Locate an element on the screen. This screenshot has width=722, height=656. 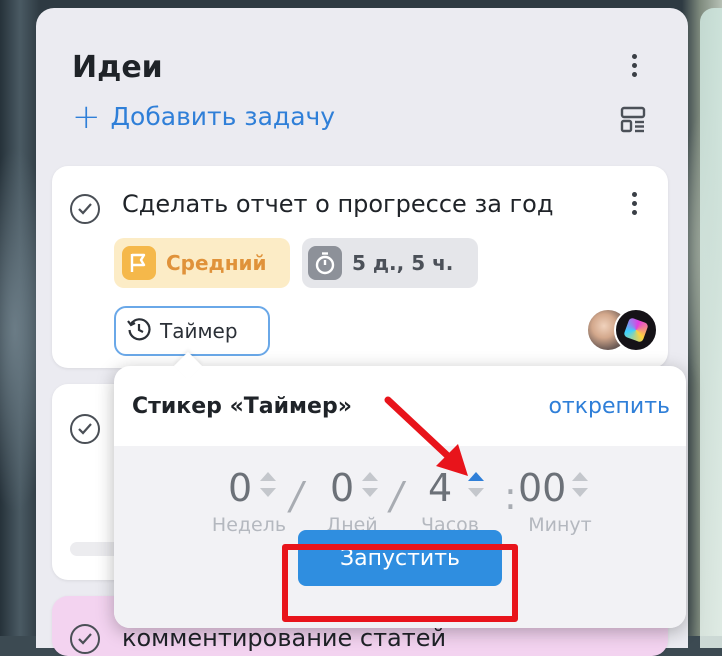
days-value: 0 is located at coordinates (352, 488).